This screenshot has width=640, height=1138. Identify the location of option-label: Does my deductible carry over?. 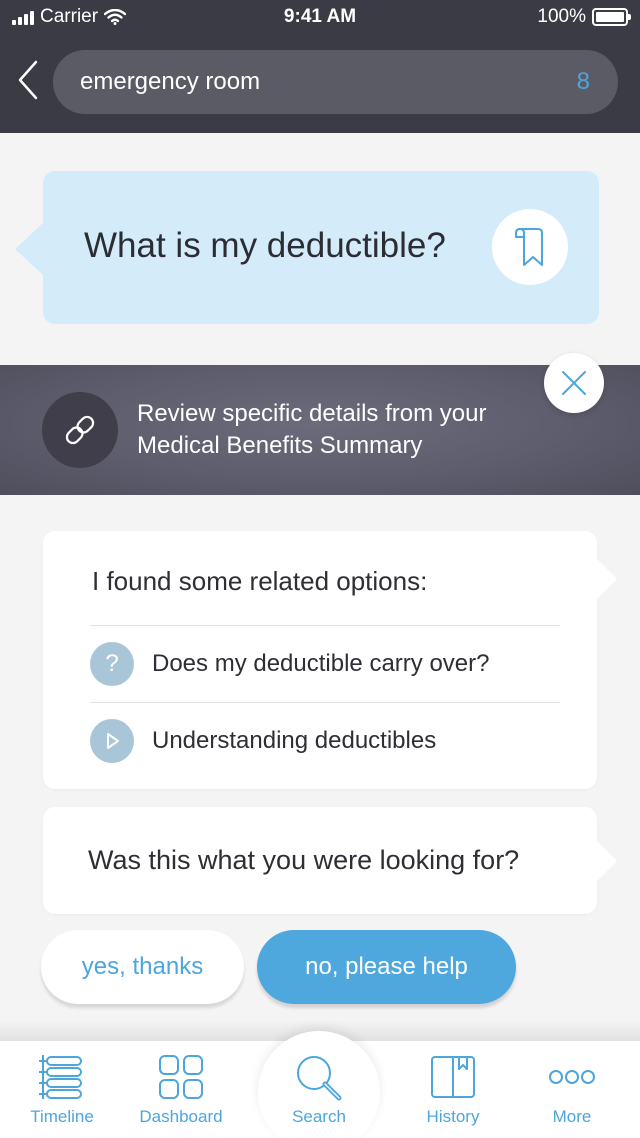
(321, 663).